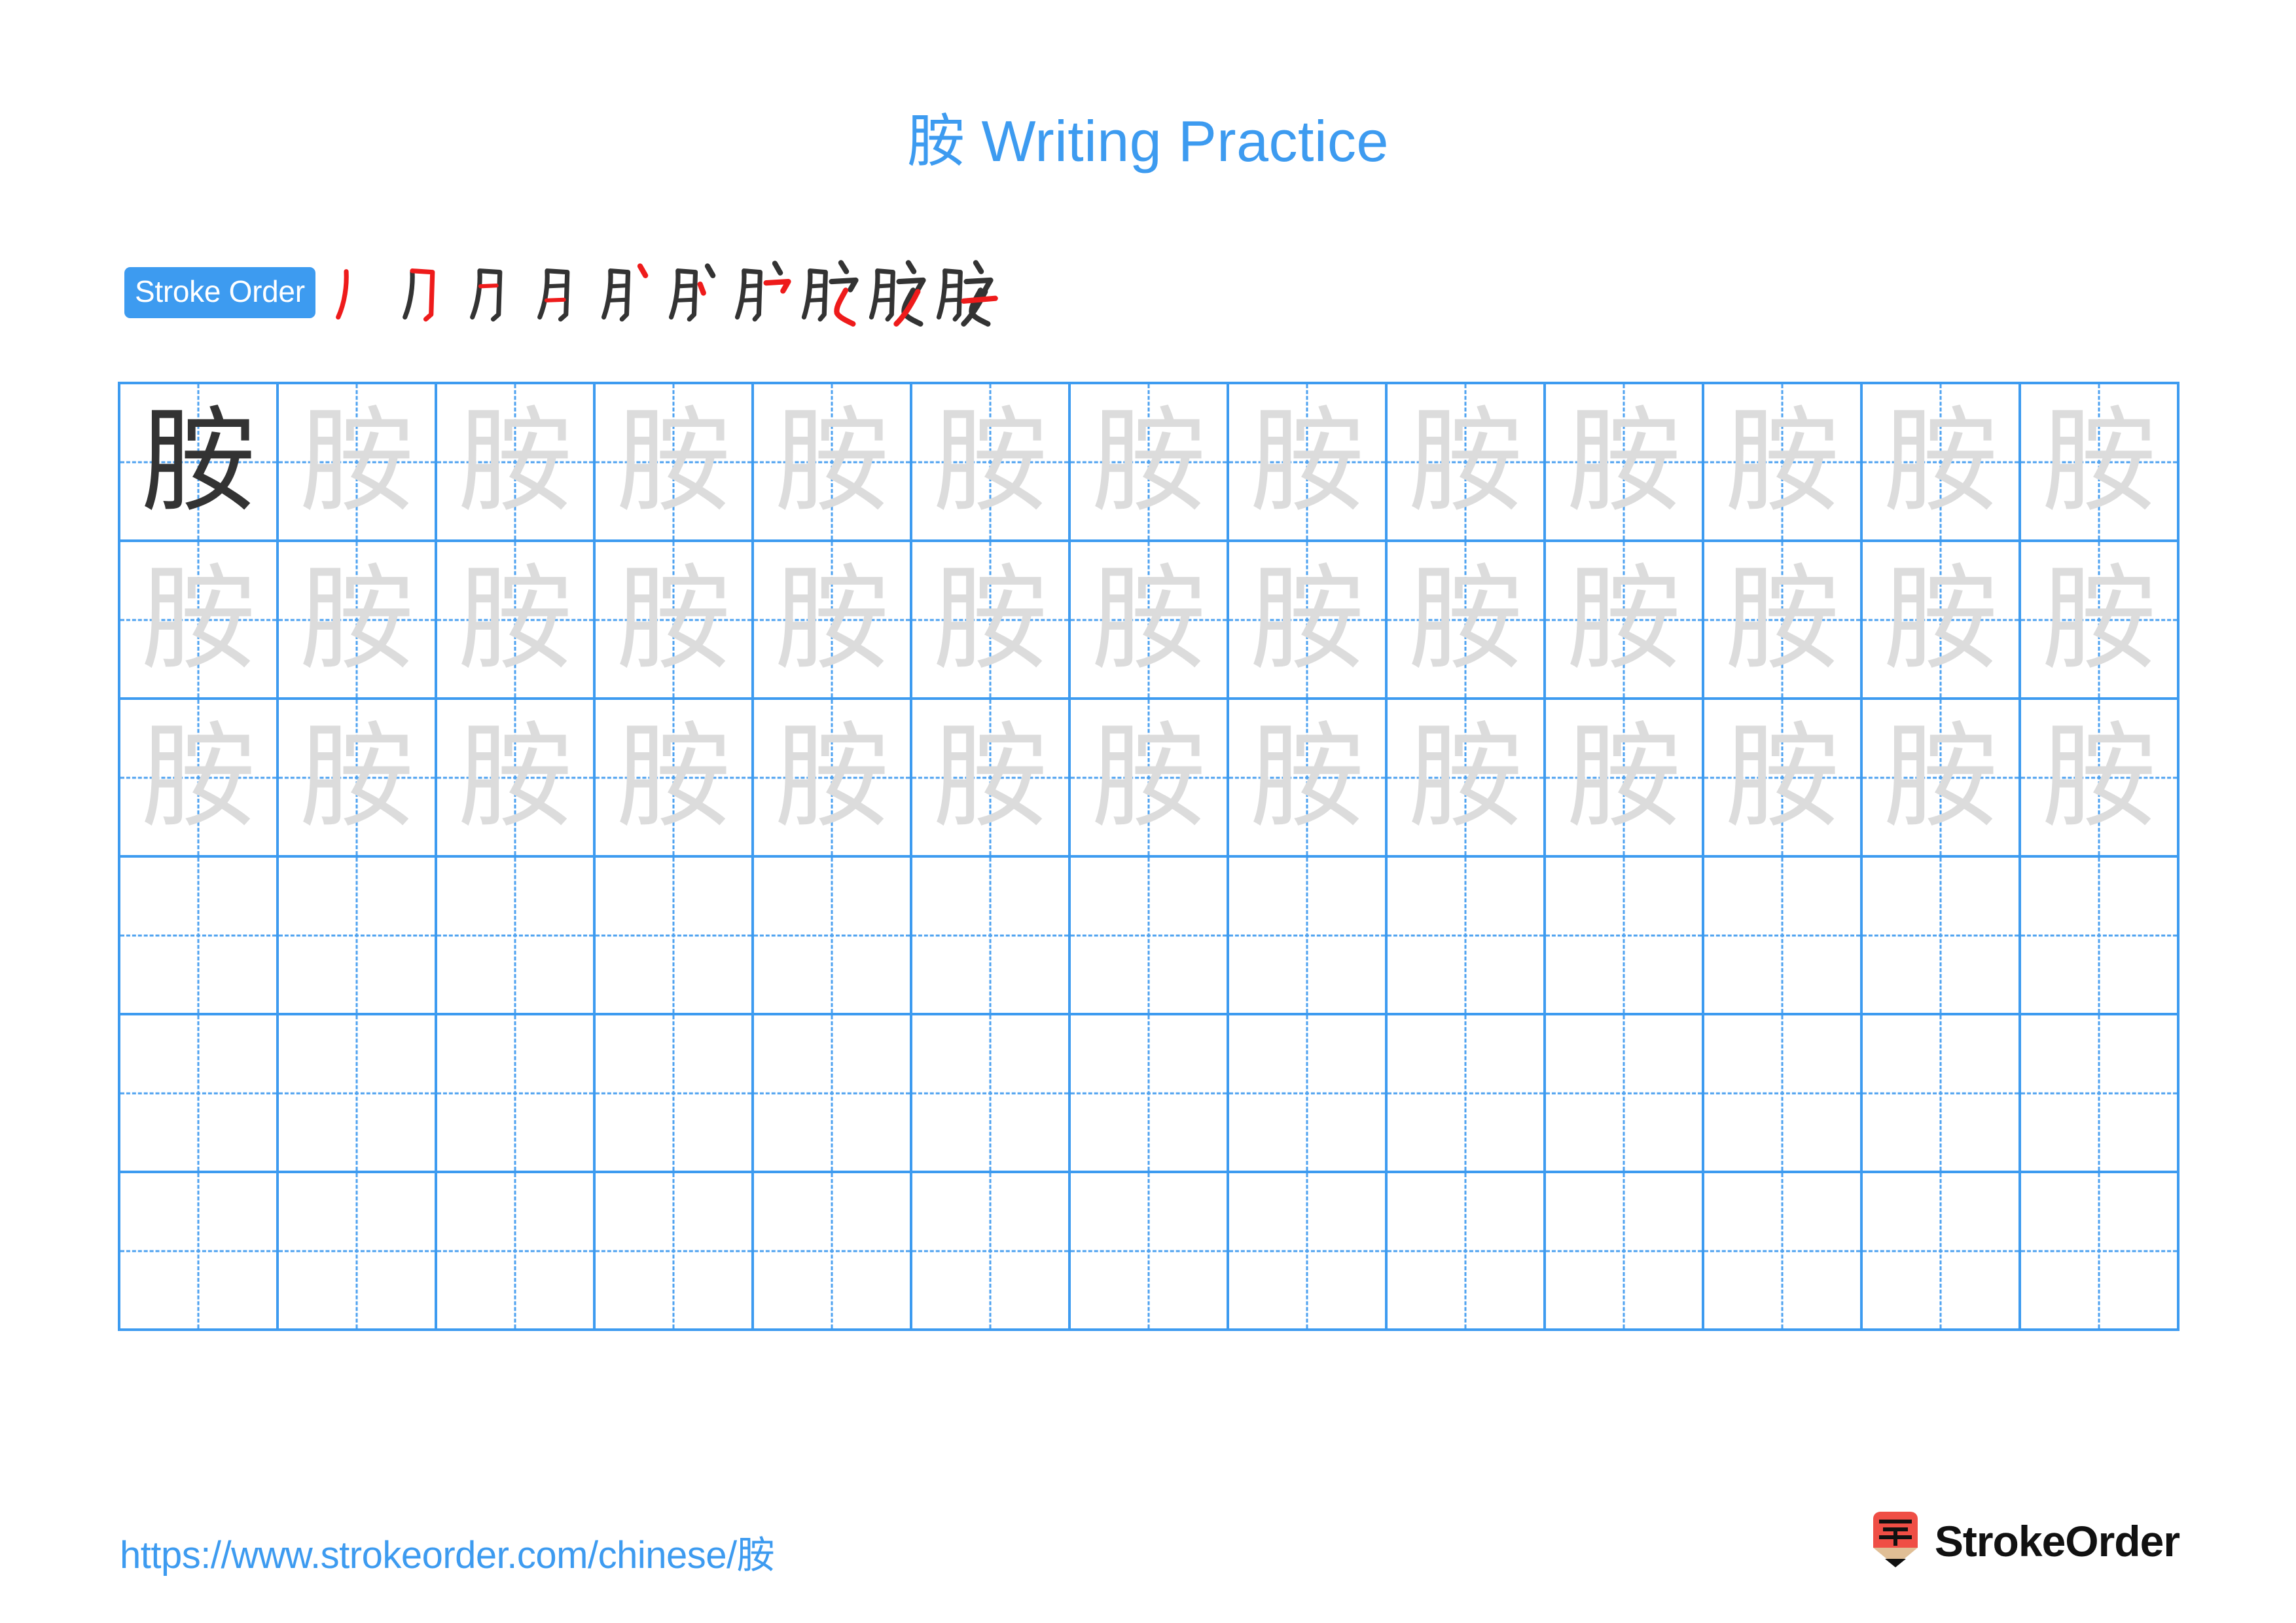 This screenshot has width=2296, height=1623. What do you see at coordinates (755, 1555) in the screenshot?
I see `source-url-character: 胺` at bounding box center [755, 1555].